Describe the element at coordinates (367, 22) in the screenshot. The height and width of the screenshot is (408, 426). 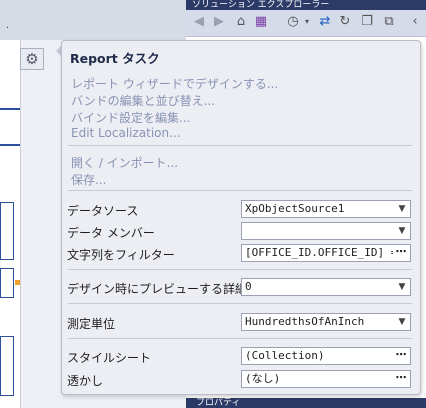
I see `collapse-all-icon: ❐` at that location.